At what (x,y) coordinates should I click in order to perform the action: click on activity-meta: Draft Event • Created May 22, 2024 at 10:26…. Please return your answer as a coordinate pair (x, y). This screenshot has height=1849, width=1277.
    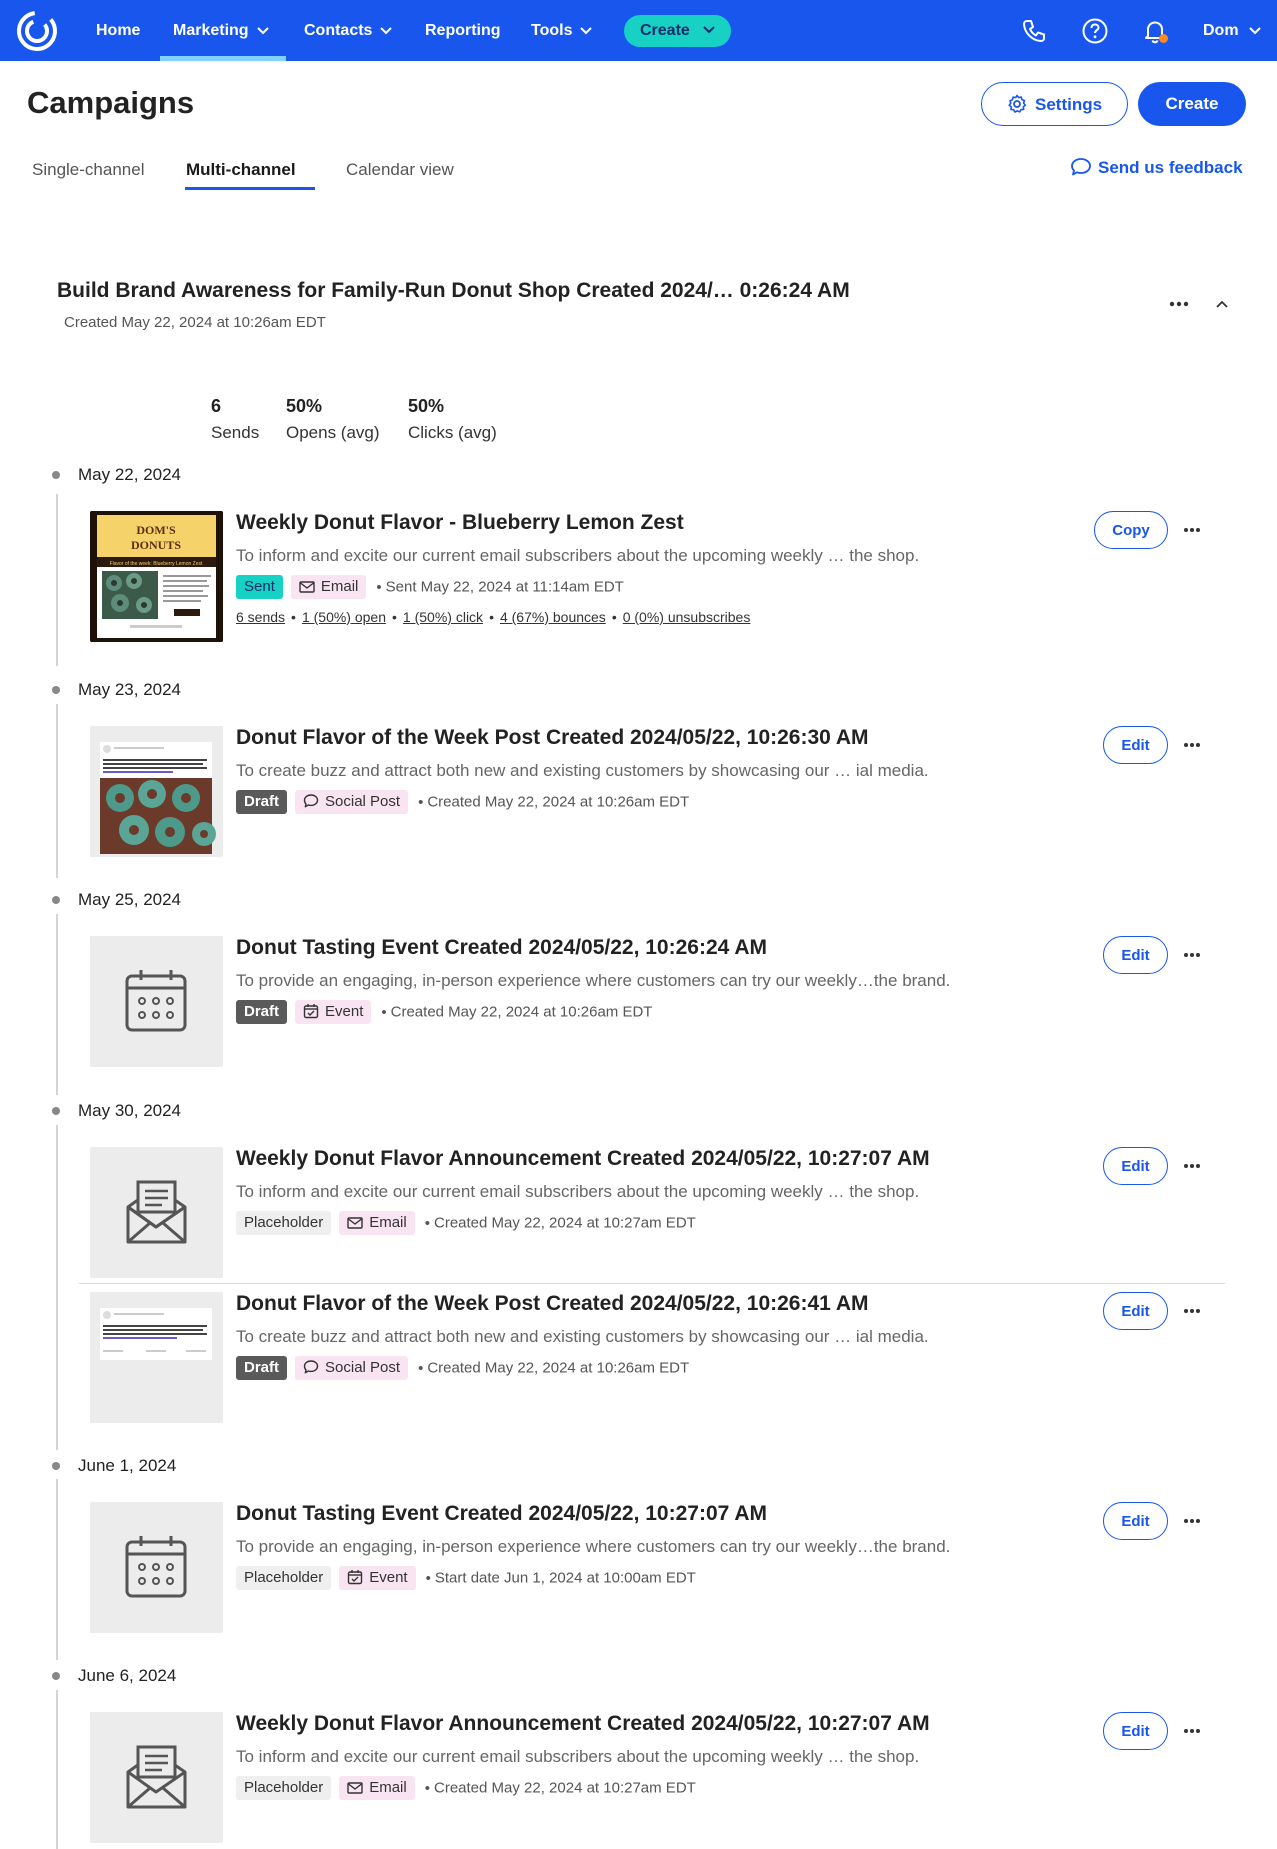
    Looking at the image, I should click on (444, 1013).